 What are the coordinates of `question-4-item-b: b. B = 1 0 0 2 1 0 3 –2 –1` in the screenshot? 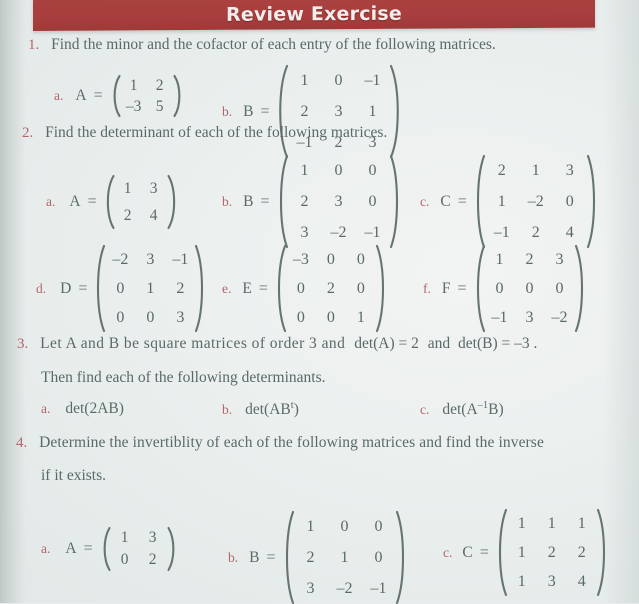 It's located at (317, 557).